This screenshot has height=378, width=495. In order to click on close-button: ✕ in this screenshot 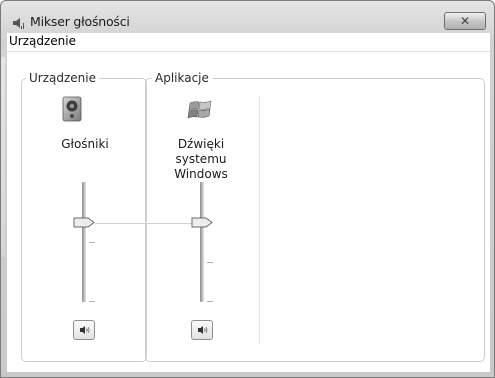, I will do `click(465, 21)`.